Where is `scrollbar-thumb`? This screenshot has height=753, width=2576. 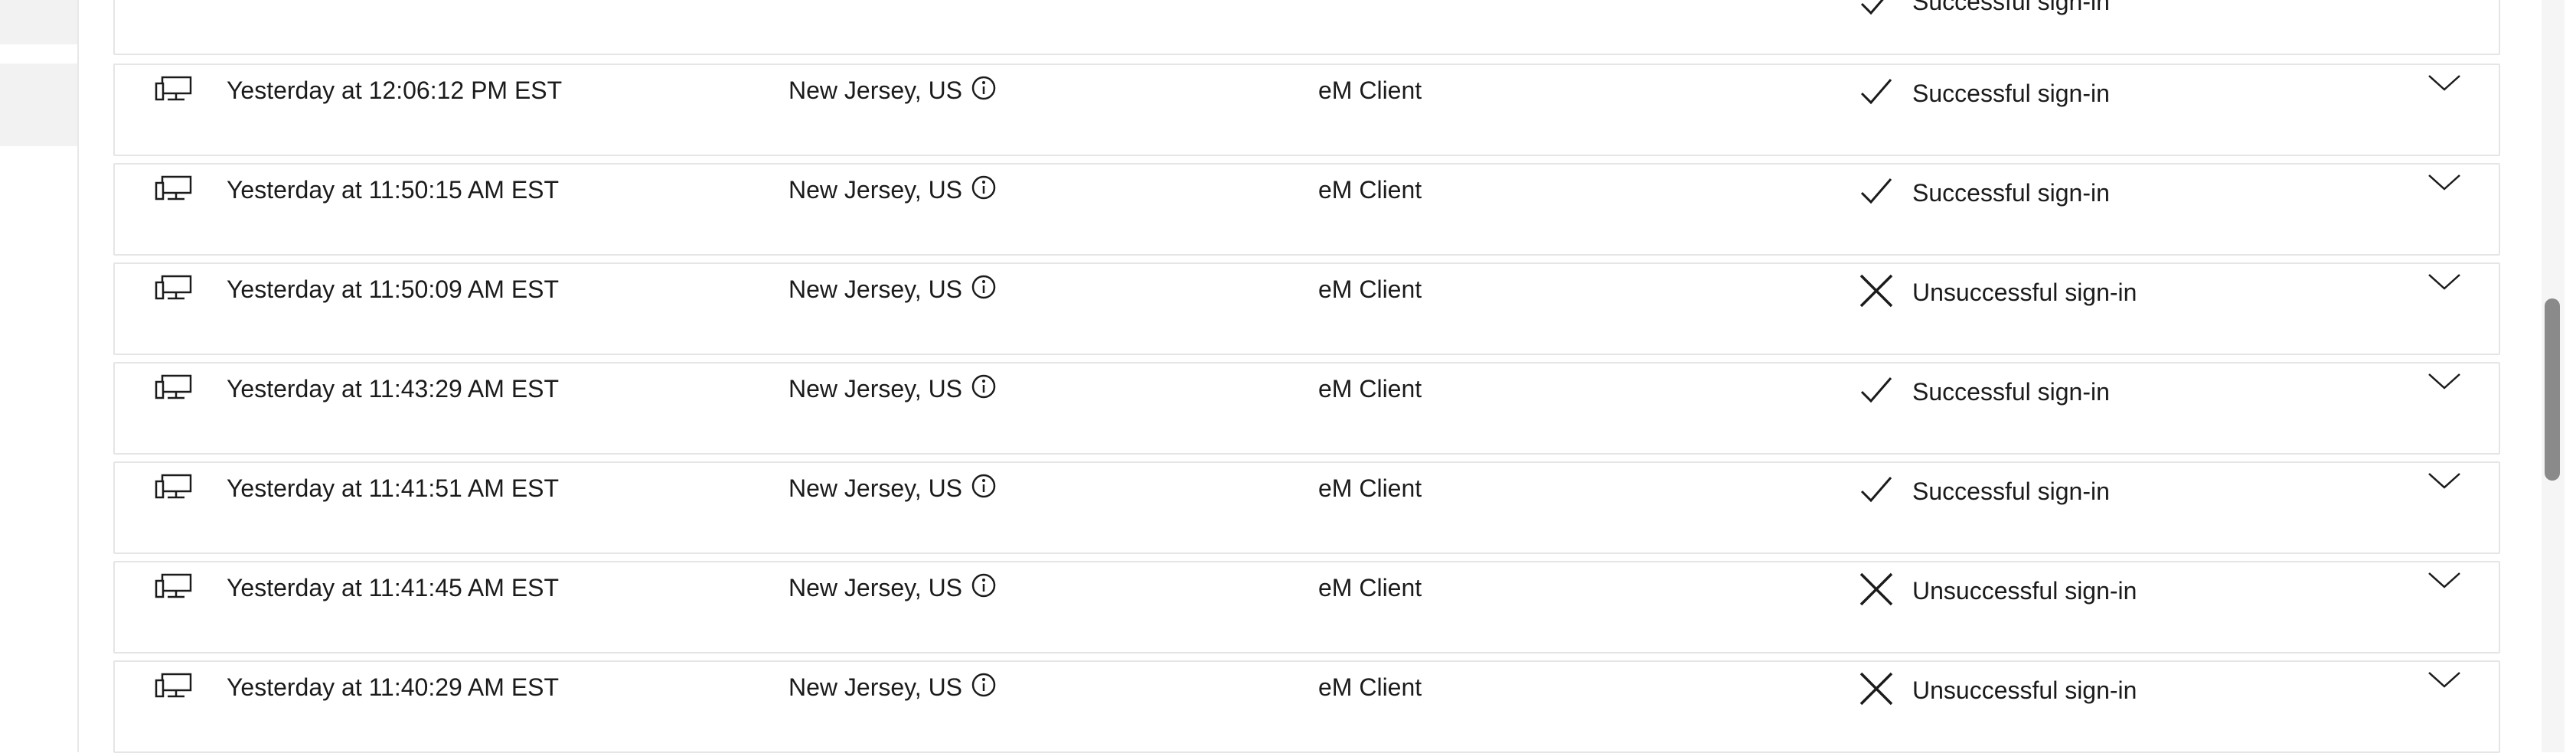 scrollbar-thumb is located at coordinates (2552, 389).